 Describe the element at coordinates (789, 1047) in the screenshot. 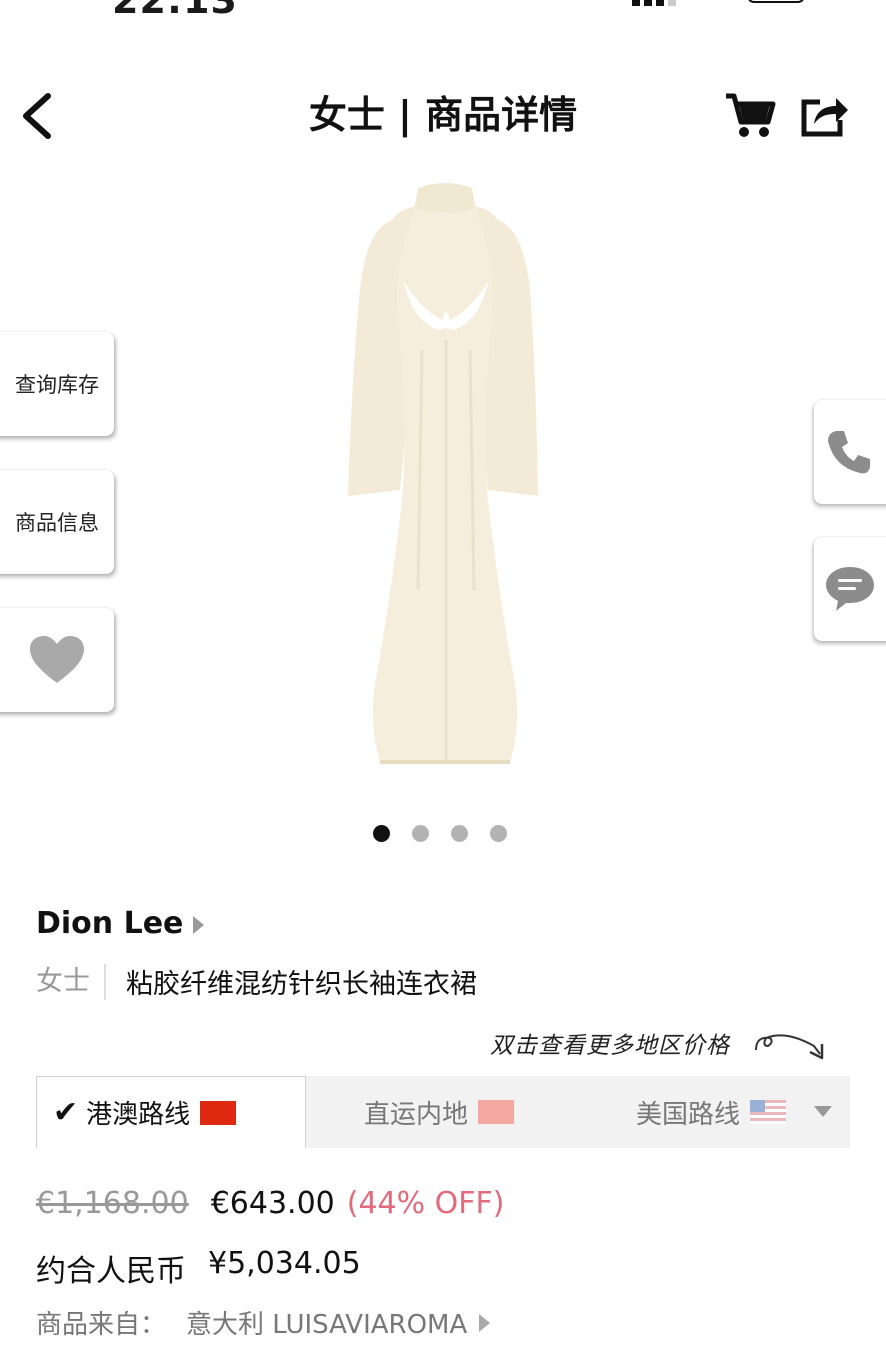

I see `curved-arrow-icon` at that location.